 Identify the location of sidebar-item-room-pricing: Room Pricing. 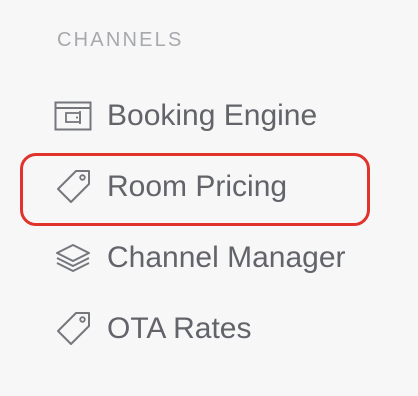
(170, 187).